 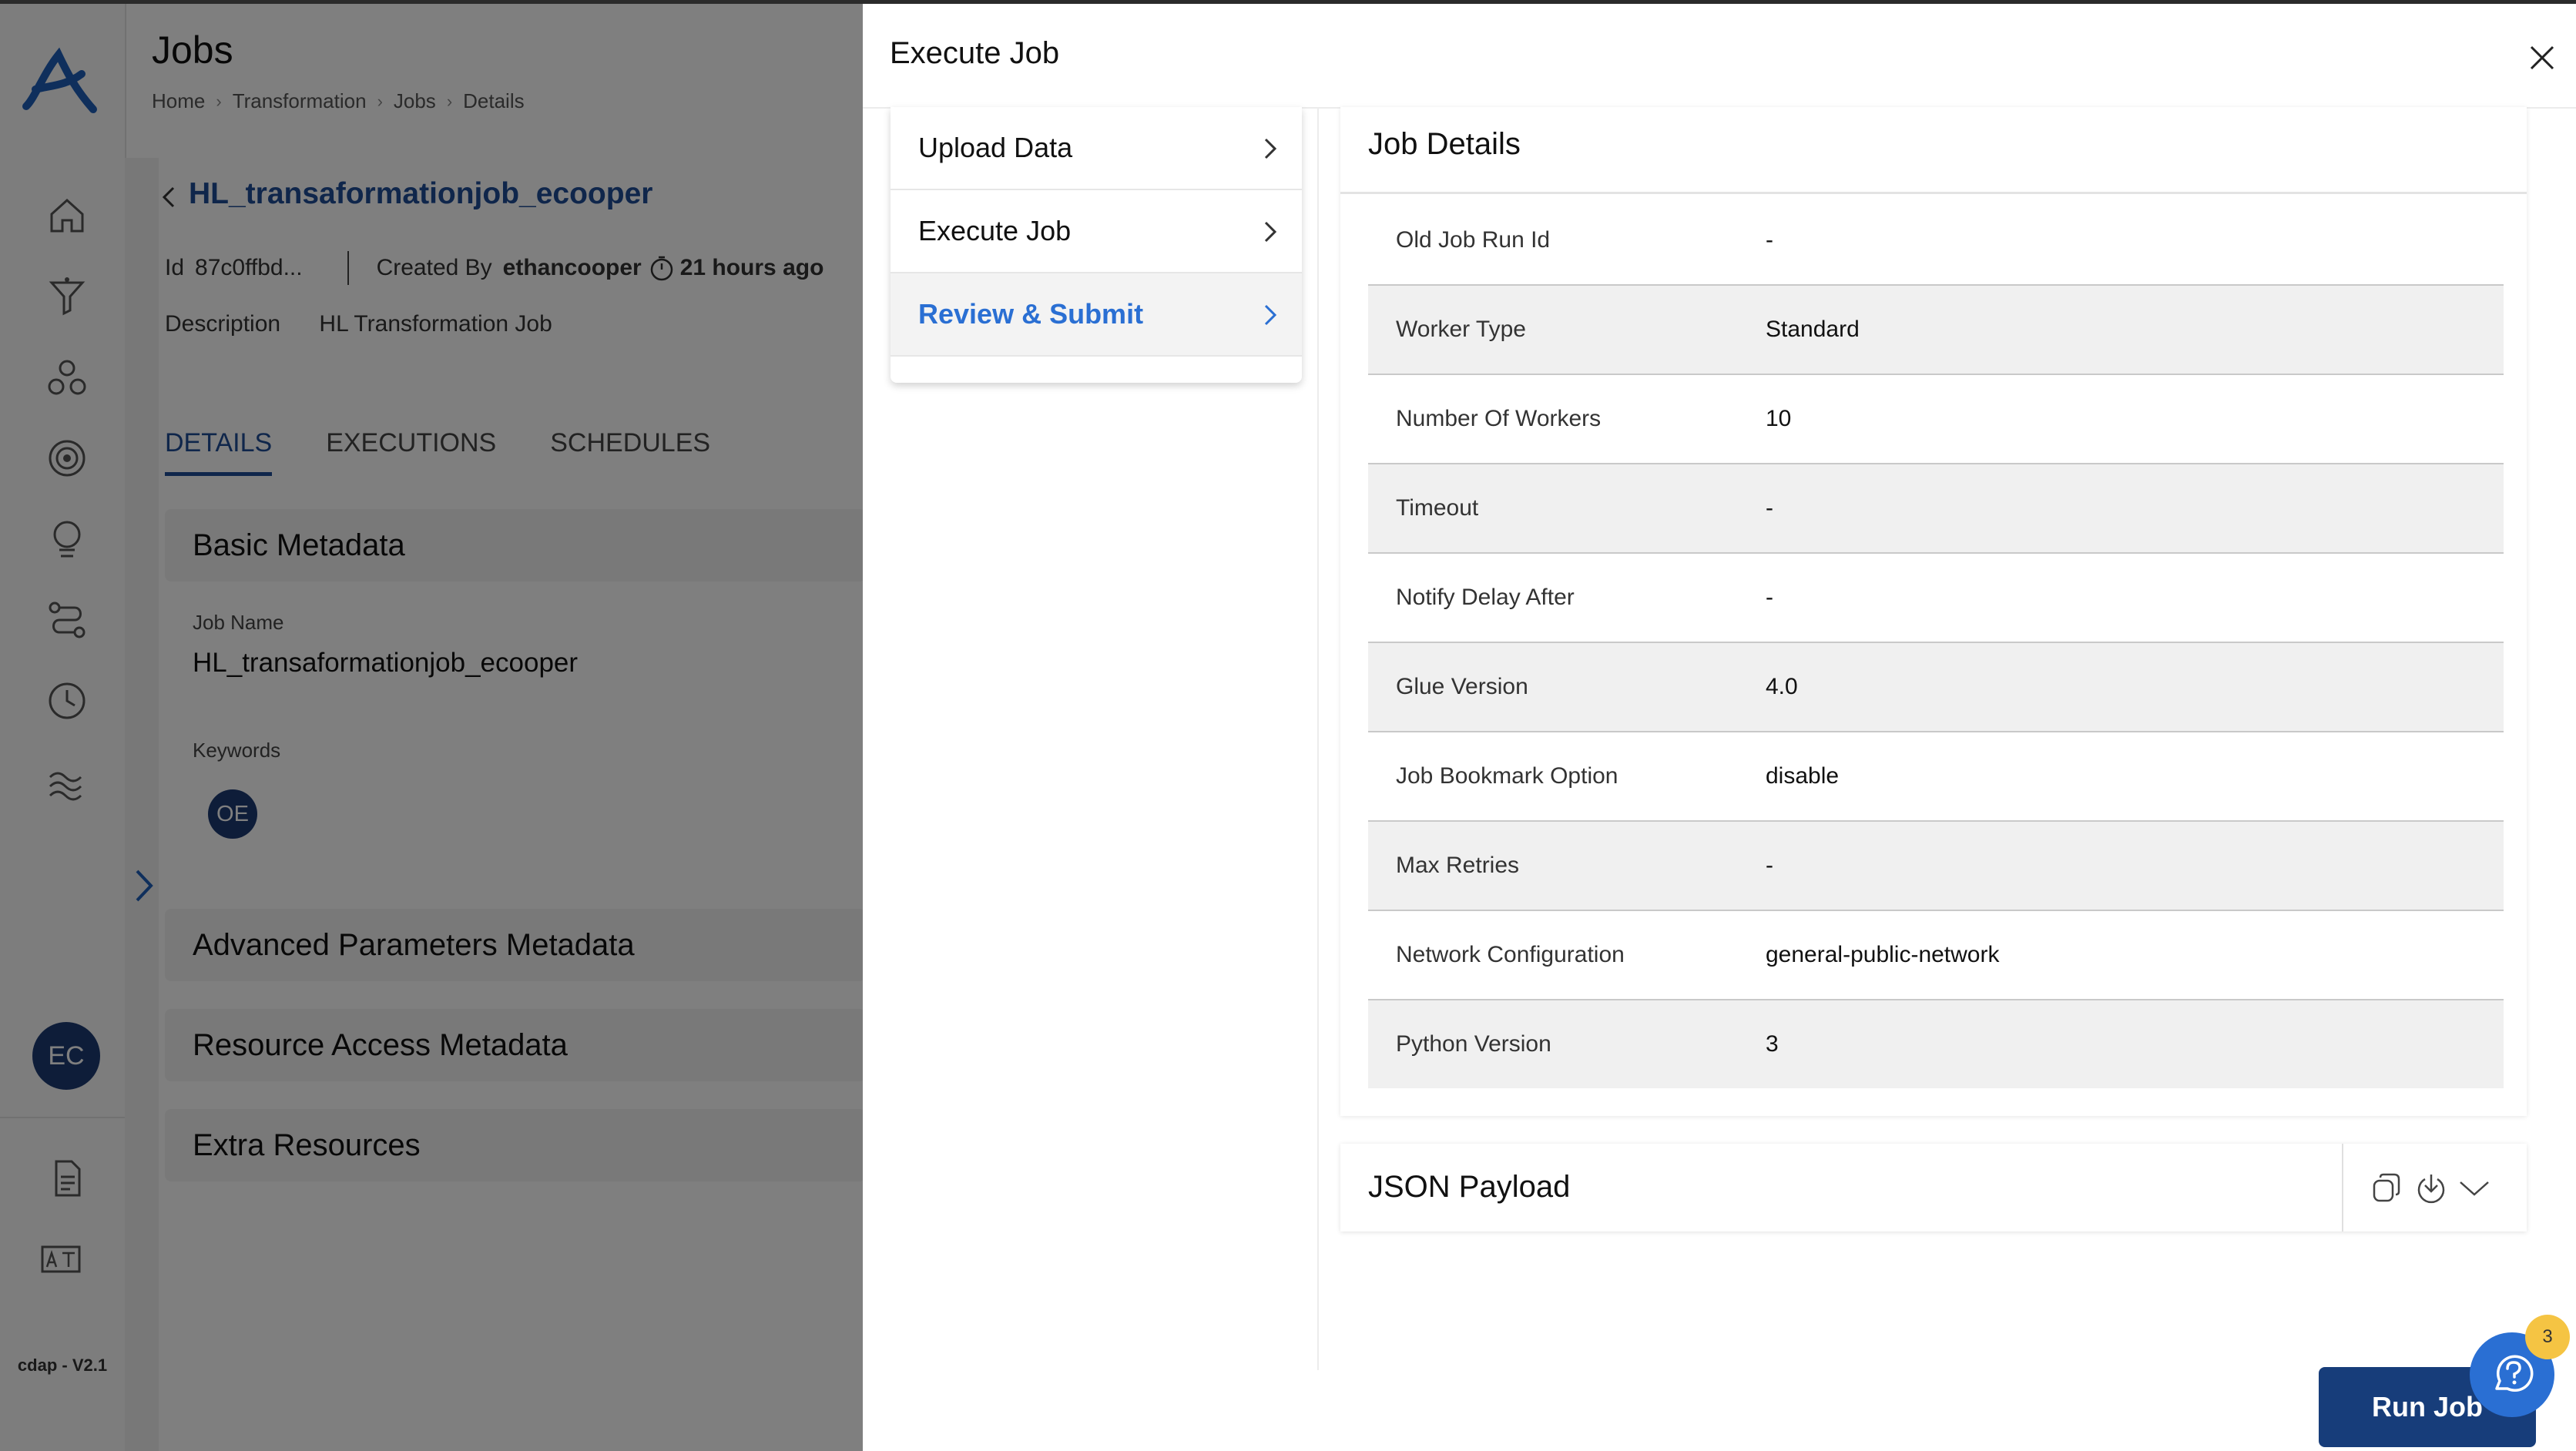 What do you see at coordinates (2342, 1188) in the screenshot?
I see `json-payload-divider` at bounding box center [2342, 1188].